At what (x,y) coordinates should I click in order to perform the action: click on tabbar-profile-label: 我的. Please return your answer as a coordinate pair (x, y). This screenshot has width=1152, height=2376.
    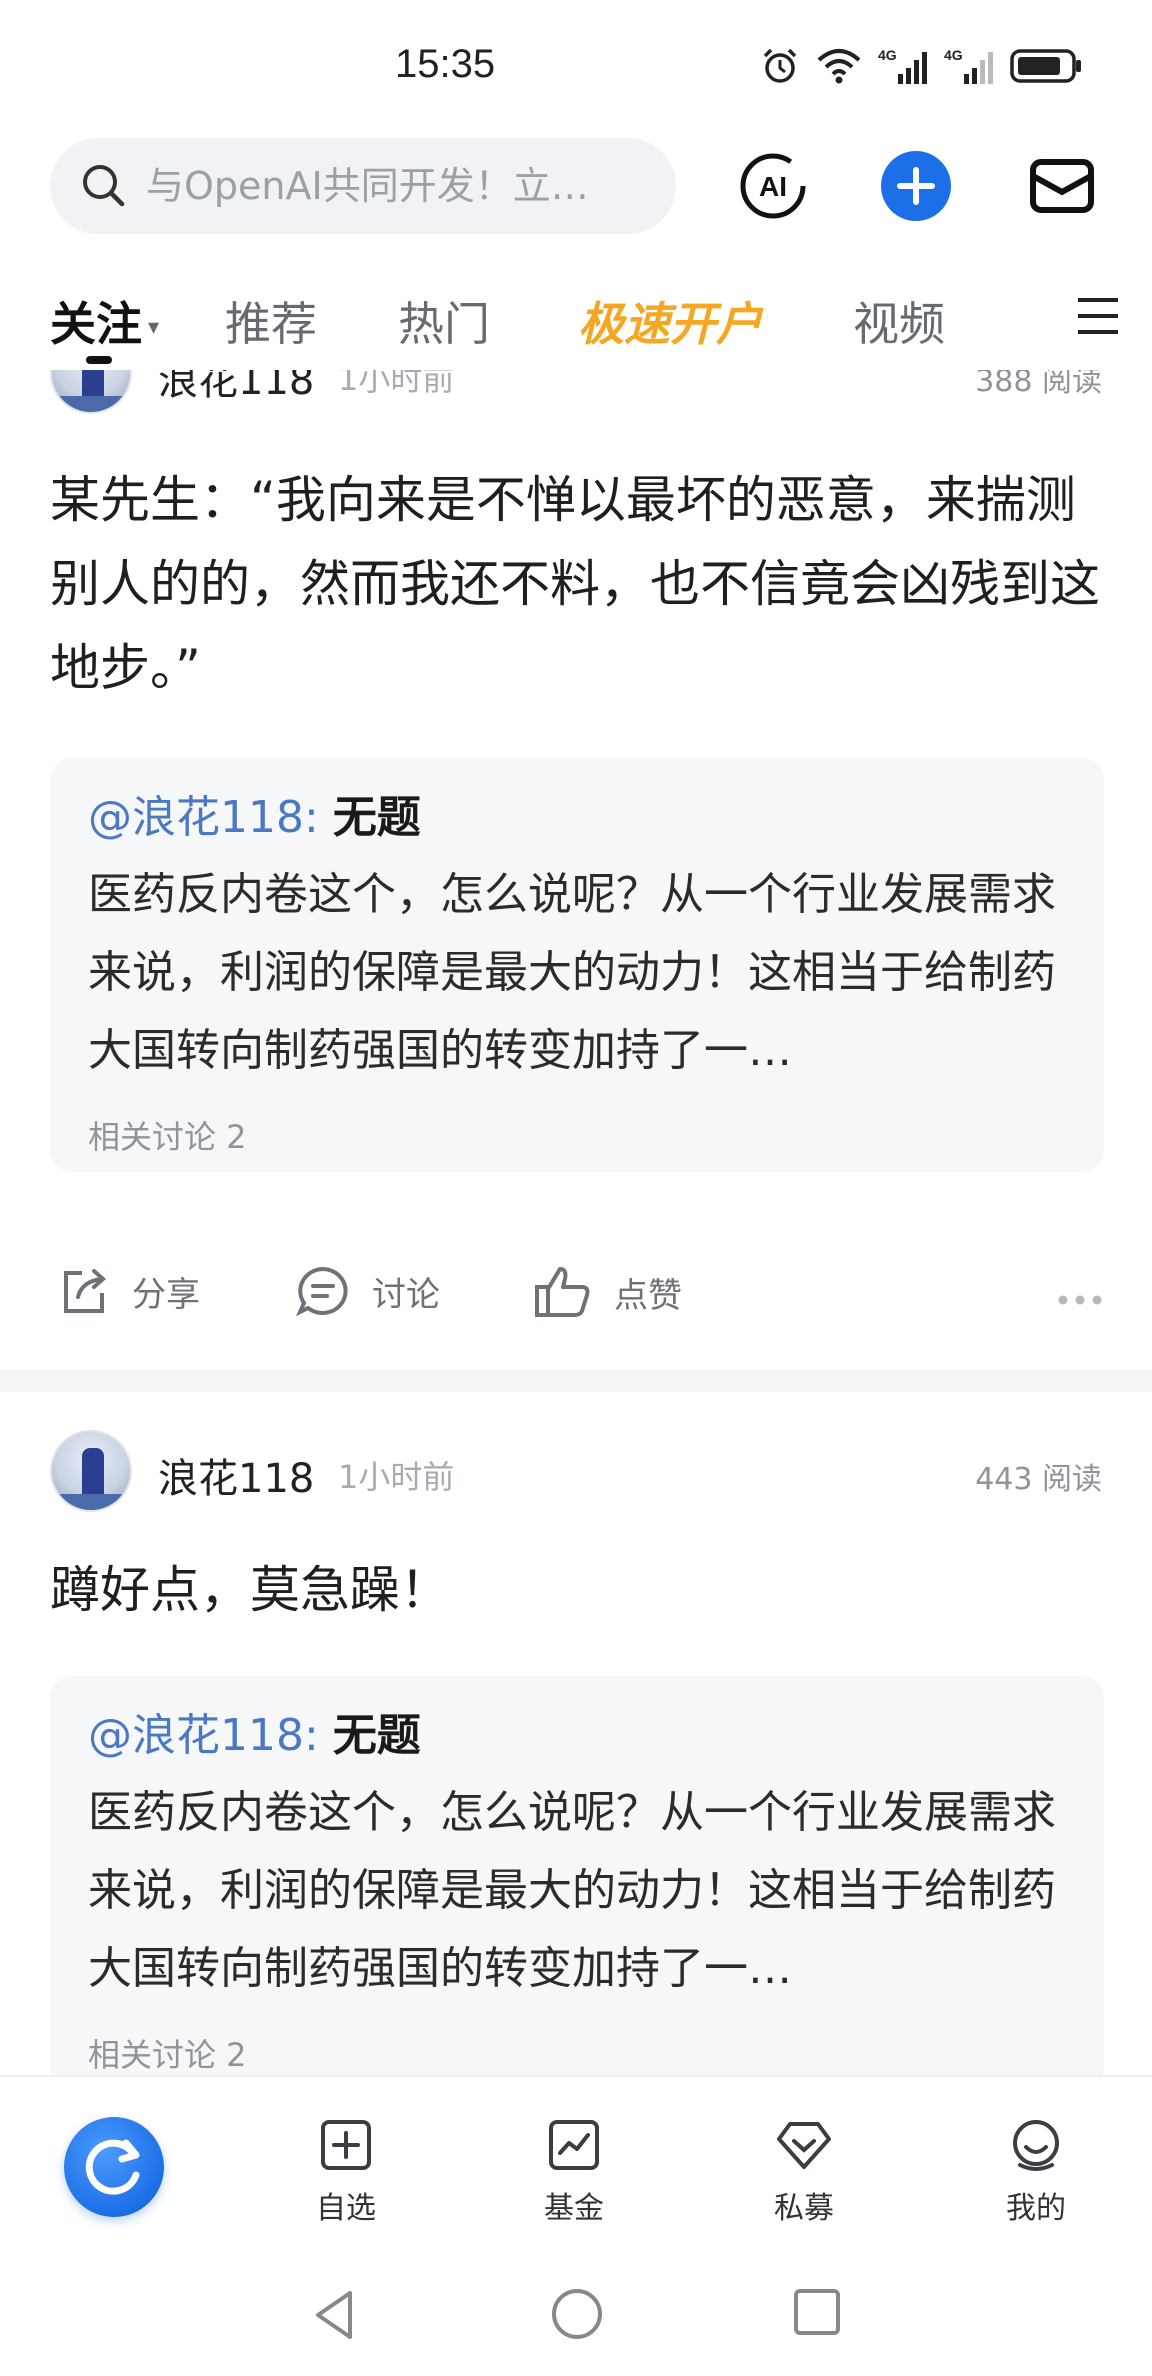
    Looking at the image, I should click on (1036, 2208).